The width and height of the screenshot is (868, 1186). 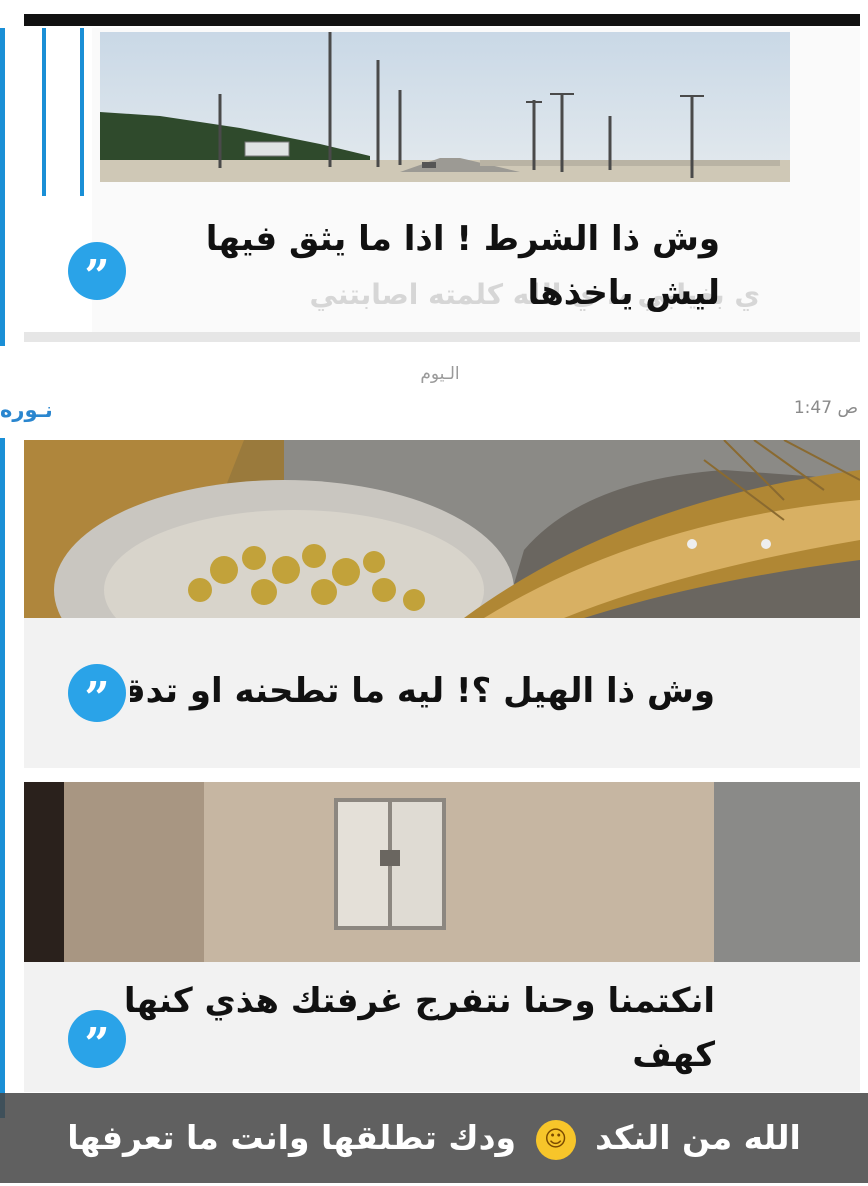 I want to click on quote-text-1: وش ذا الشرط ! اذا ما يثق فيها ليش ياخذها, so click(x=462, y=266).